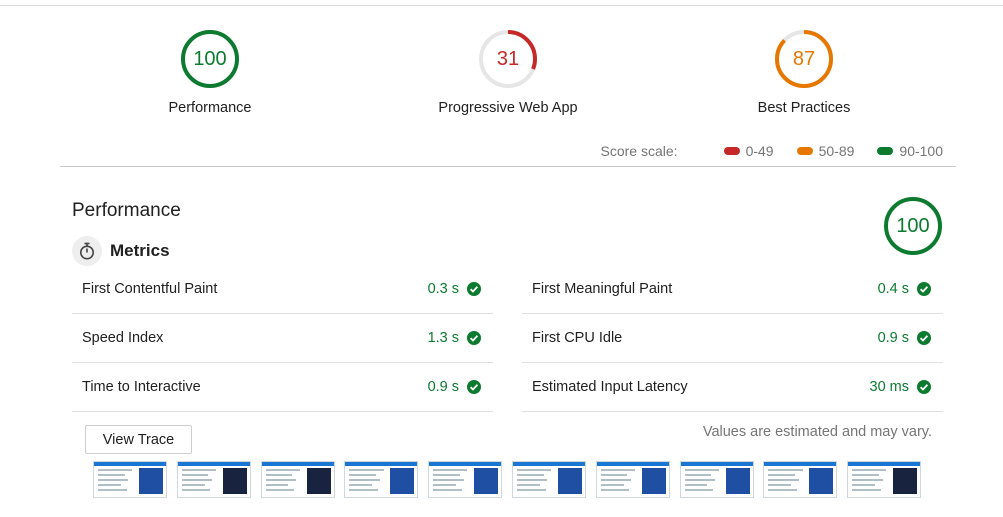  Describe the element at coordinates (836, 151) in the screenshot. I see `scale-range: 50-89` at that location.